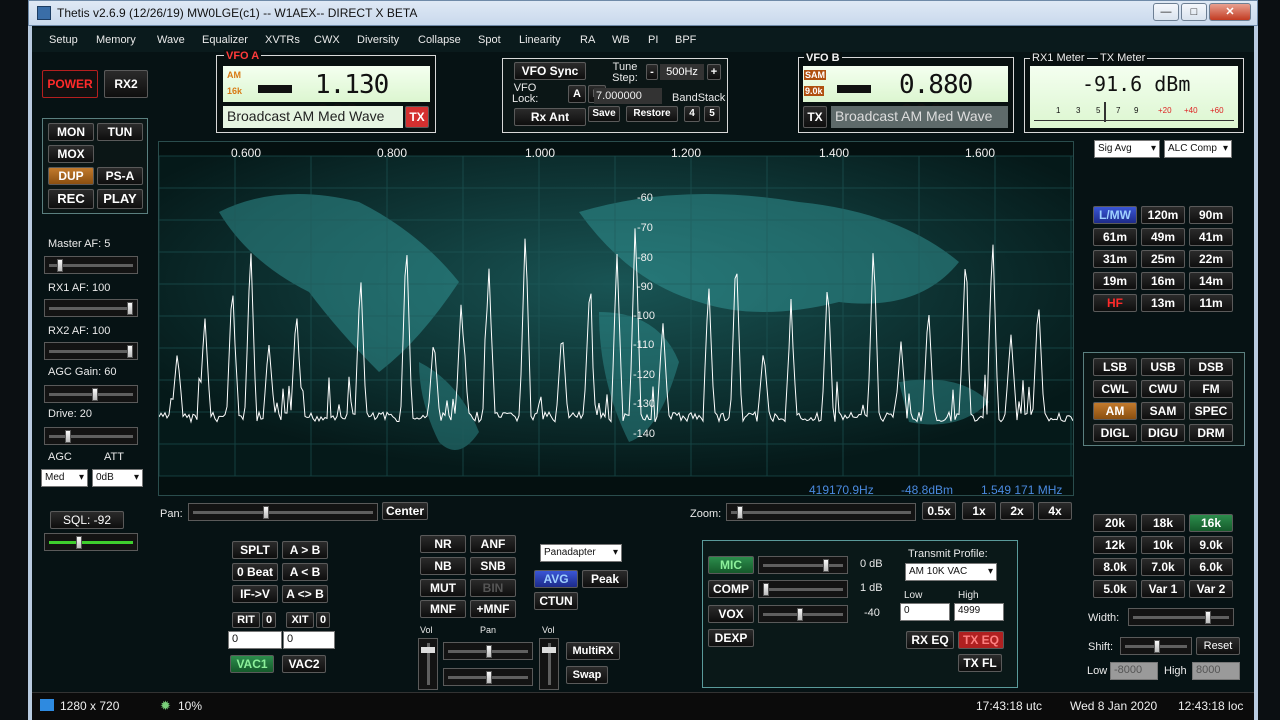  Describe the element at coordinates (1163, 367) in the screenshot. I see `mode-usb-button: USB` at that location.